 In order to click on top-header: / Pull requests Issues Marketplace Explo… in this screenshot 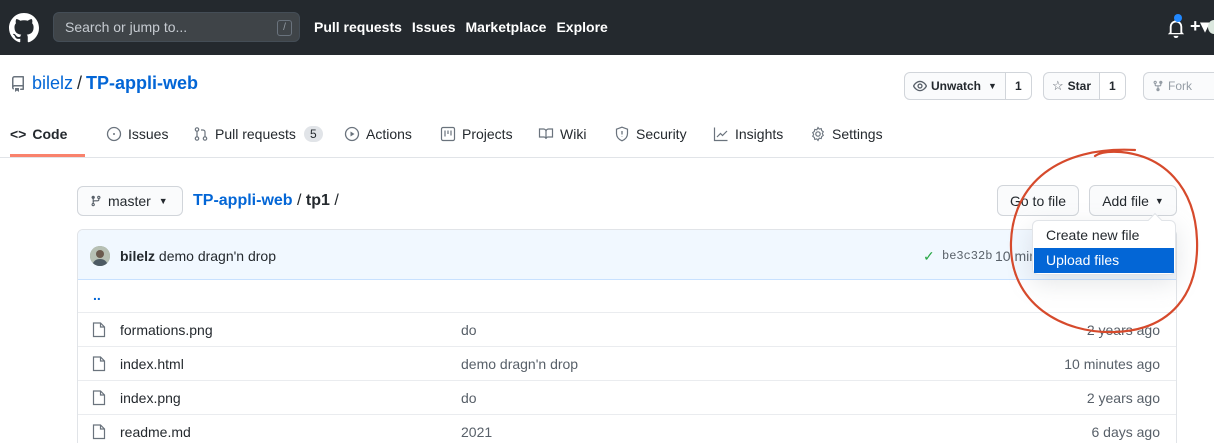, I will do `click(607, 27)`.